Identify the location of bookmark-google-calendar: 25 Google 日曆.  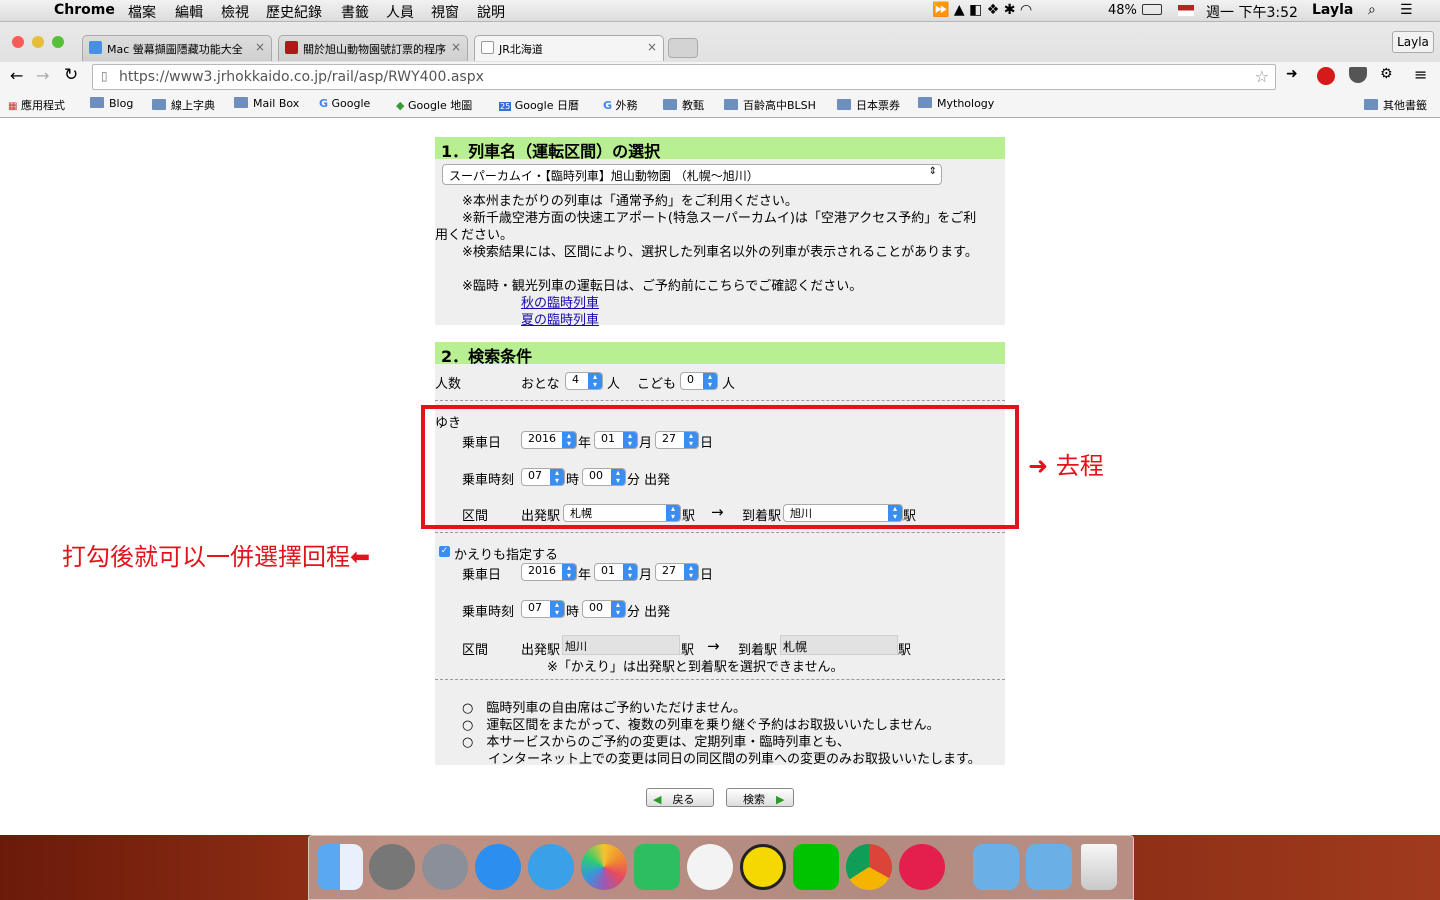
(539, 105).